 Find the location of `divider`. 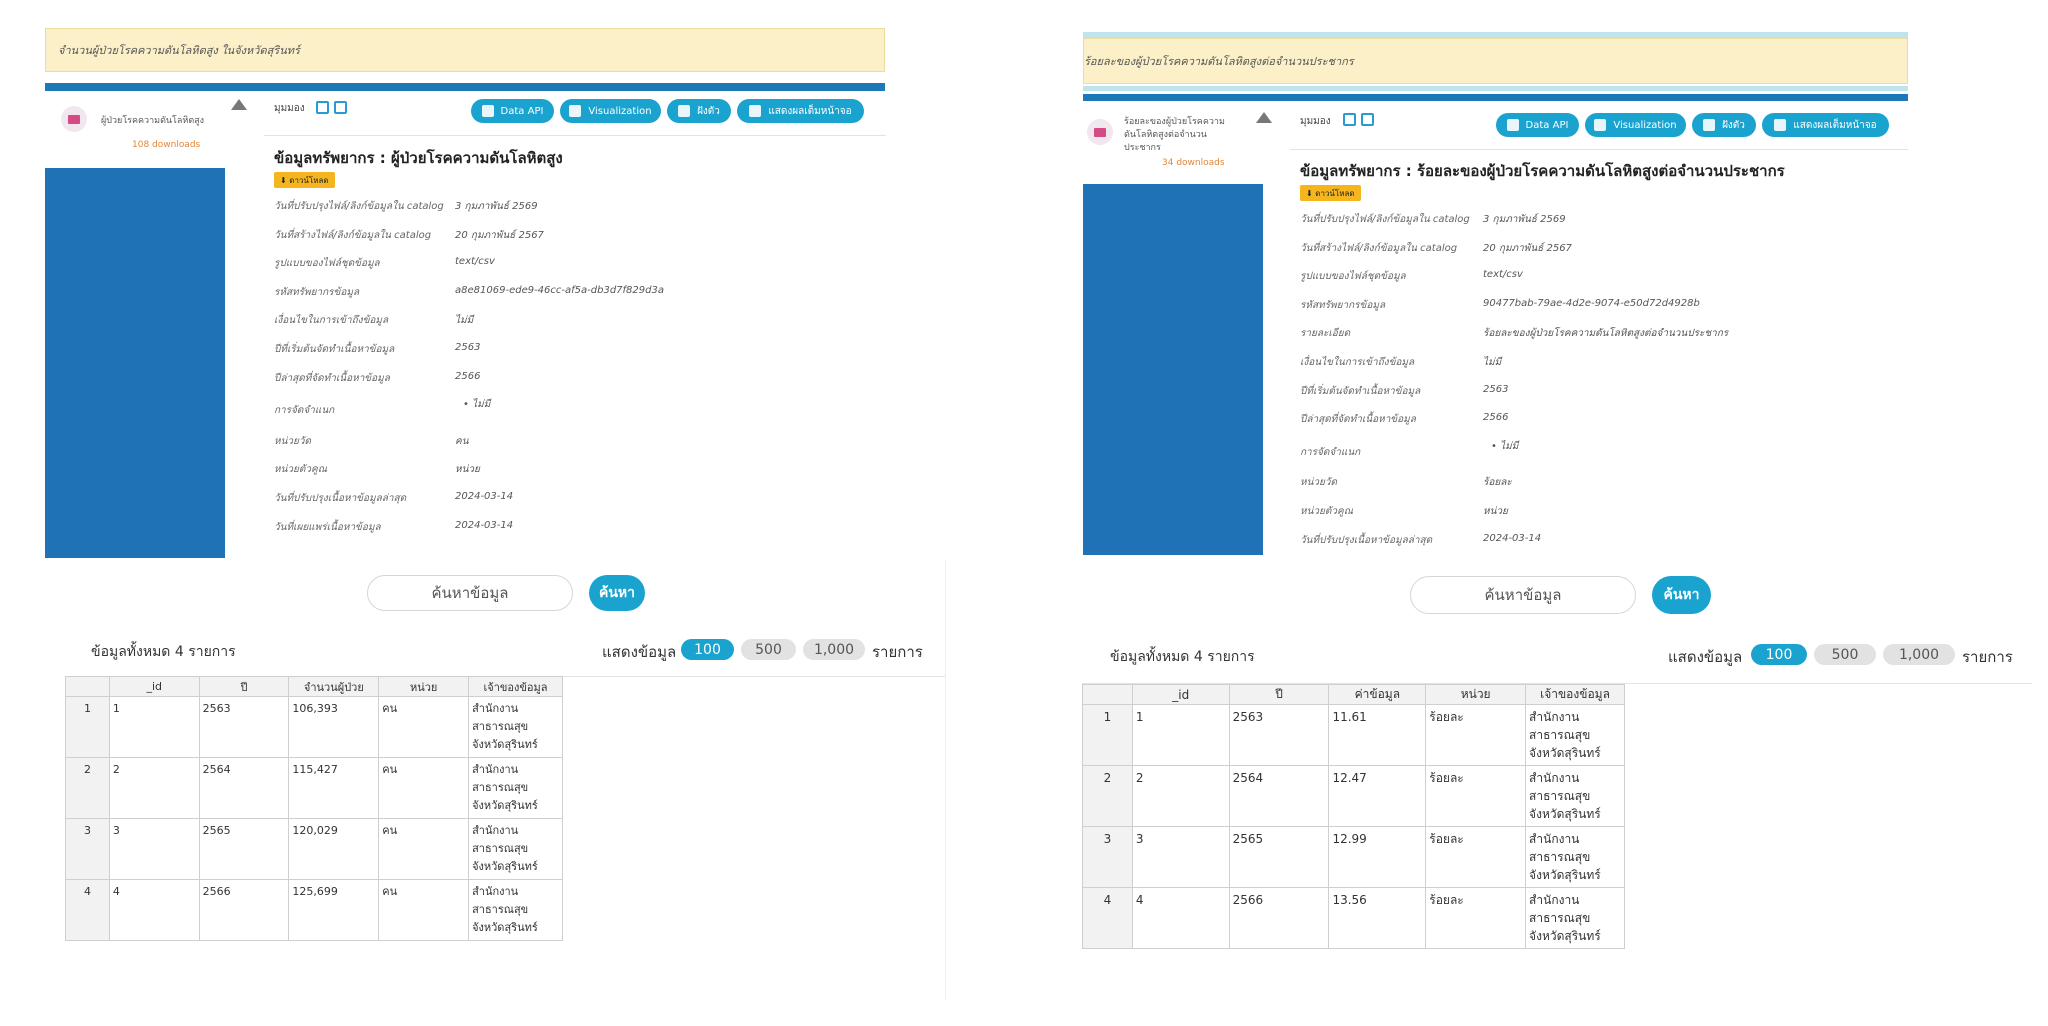

divider is located at coordinates (1599, 149).